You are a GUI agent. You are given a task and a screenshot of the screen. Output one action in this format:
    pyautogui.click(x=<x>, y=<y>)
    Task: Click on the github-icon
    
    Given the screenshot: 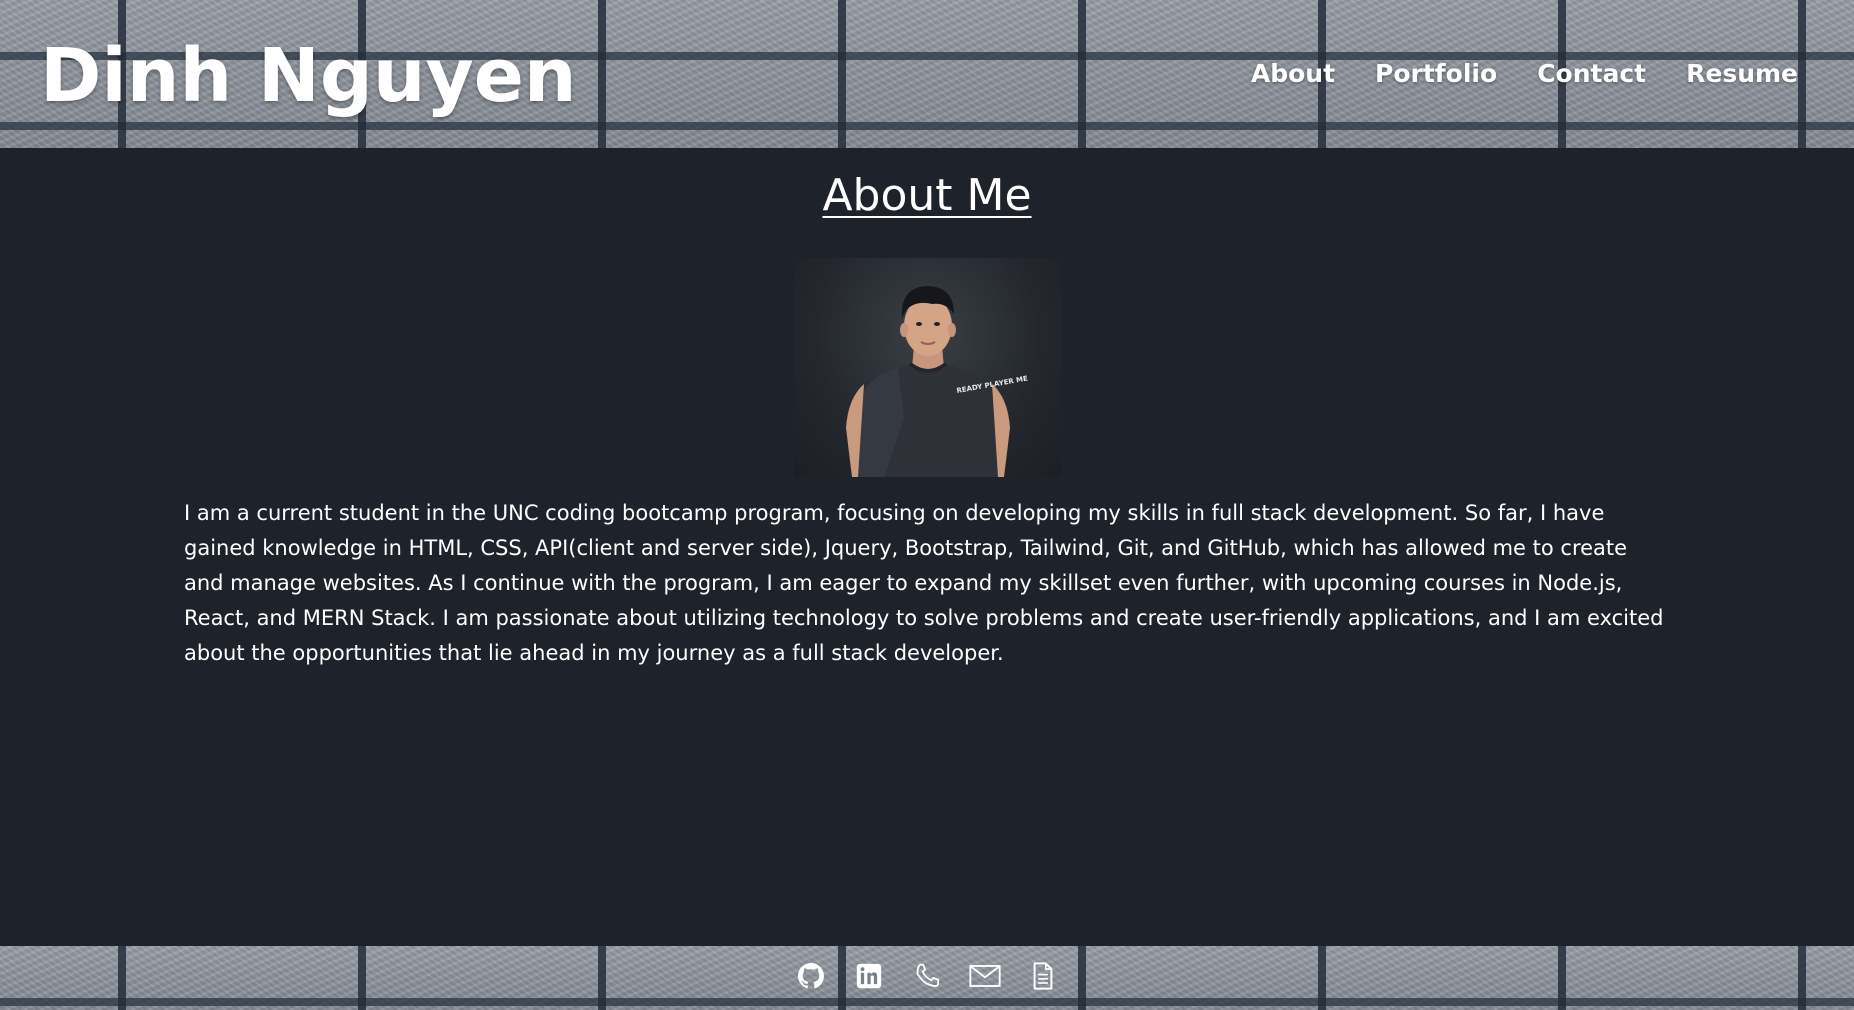 What is the action you would take?
    pyautogui.click(x=811, y=976)
    